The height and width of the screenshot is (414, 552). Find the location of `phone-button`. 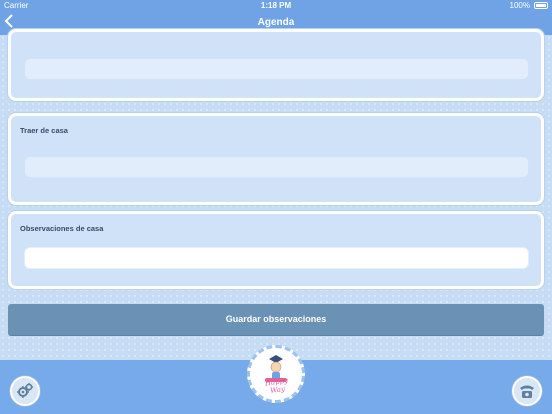

phone-button is located at coordinates (527, 391).